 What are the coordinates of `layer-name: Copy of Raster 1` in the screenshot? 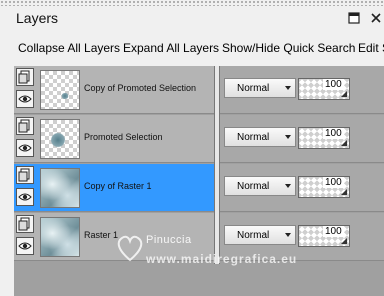 It's located at (118, 186).